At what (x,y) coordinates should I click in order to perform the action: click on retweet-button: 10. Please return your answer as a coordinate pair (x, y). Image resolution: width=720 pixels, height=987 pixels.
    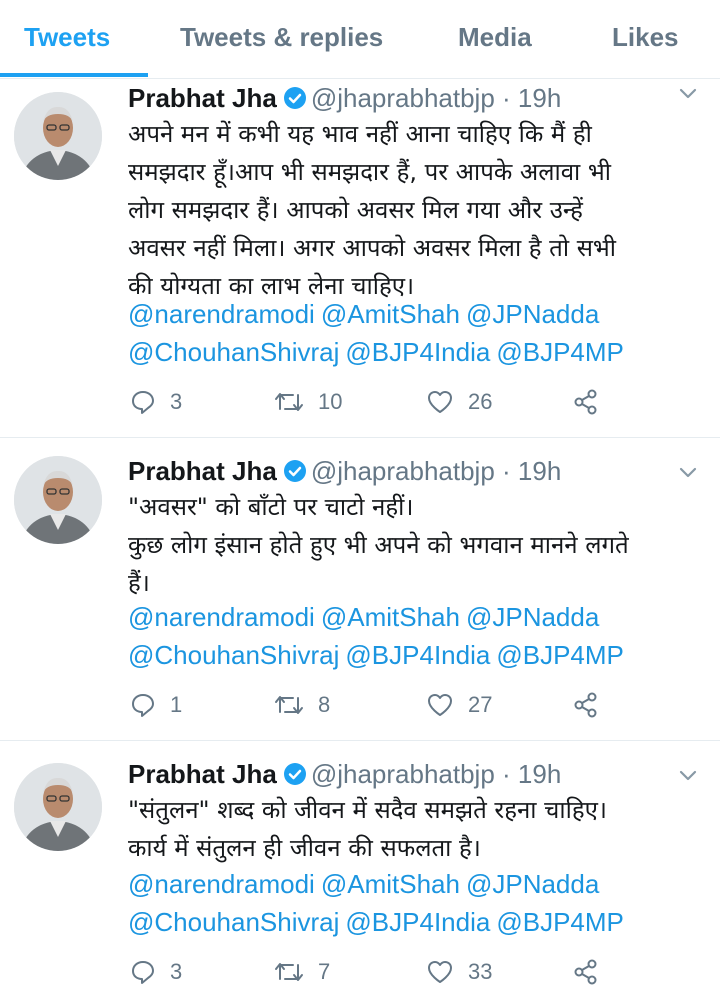
    Looking at the image, I should click on (308, 402).